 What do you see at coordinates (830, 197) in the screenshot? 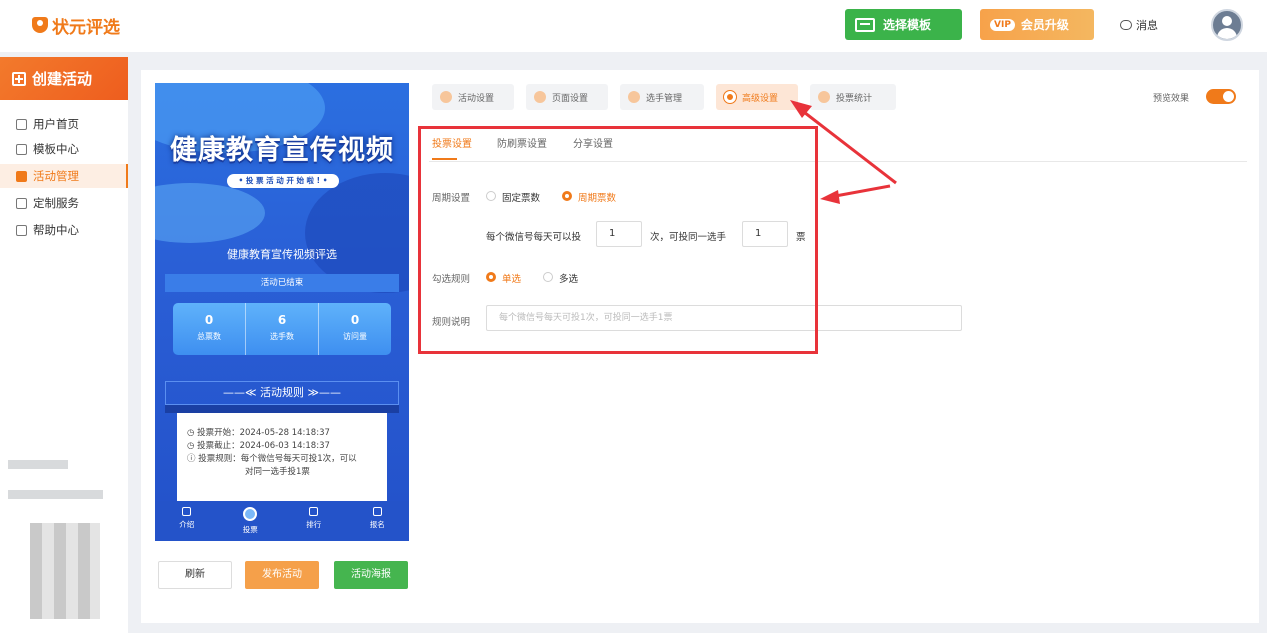
I see `annotation-arrow-head` at bounding box center [830, 197].